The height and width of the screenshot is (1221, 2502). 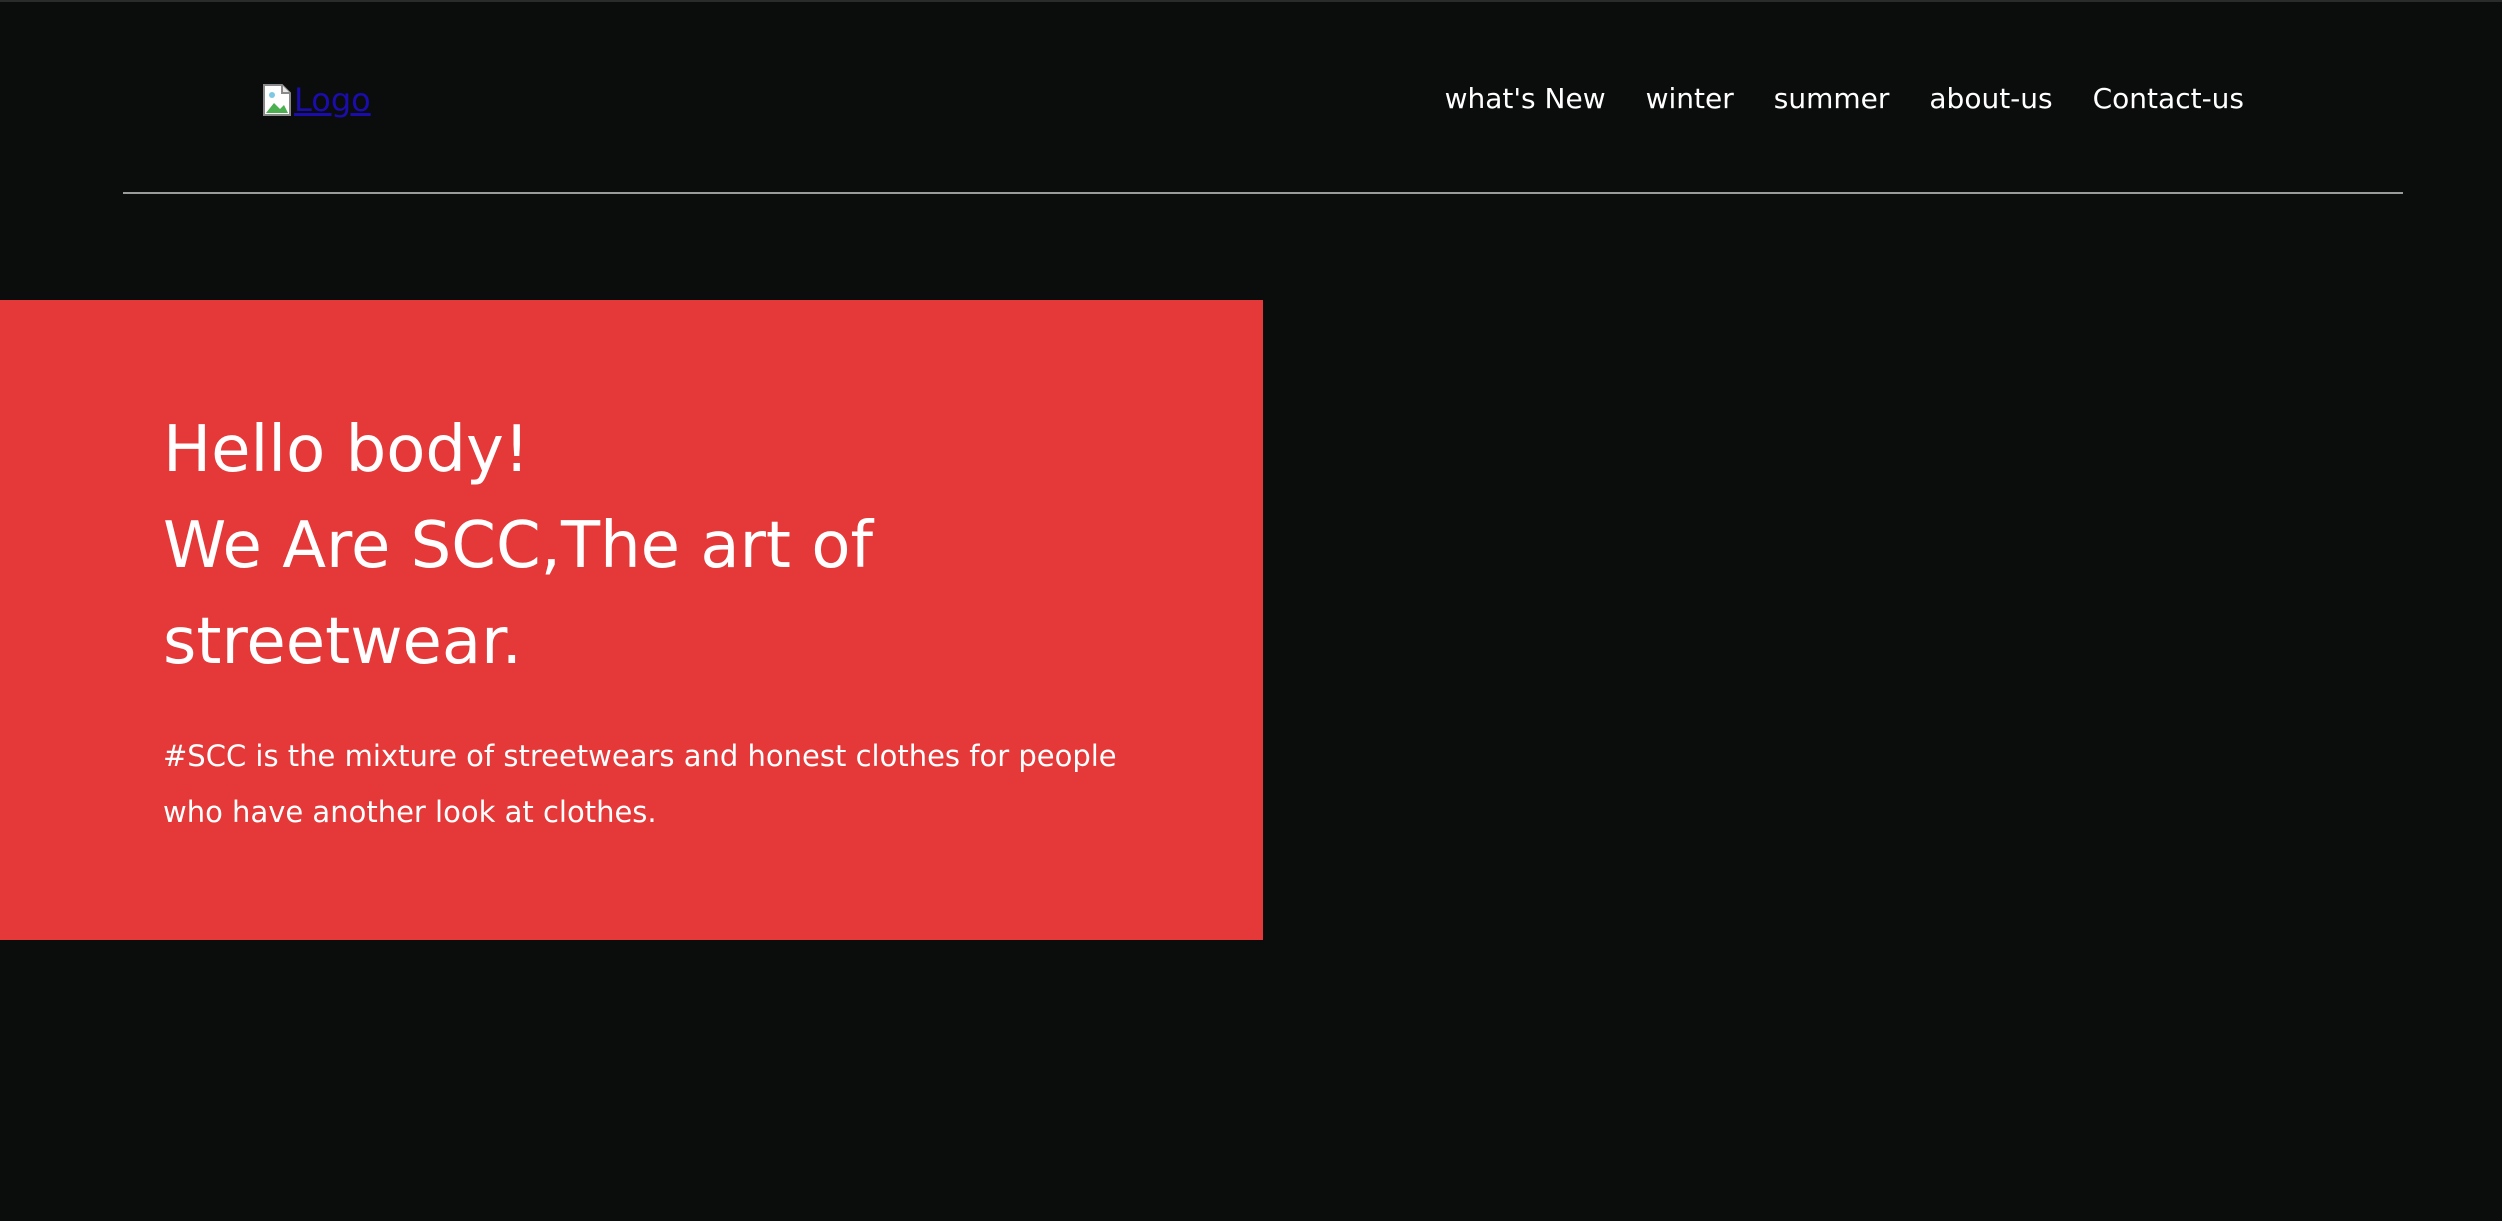 What do you see at coordinates (1263, 193) in the screenshot?
I see `header-divider` at bounding box center [1263, 193].